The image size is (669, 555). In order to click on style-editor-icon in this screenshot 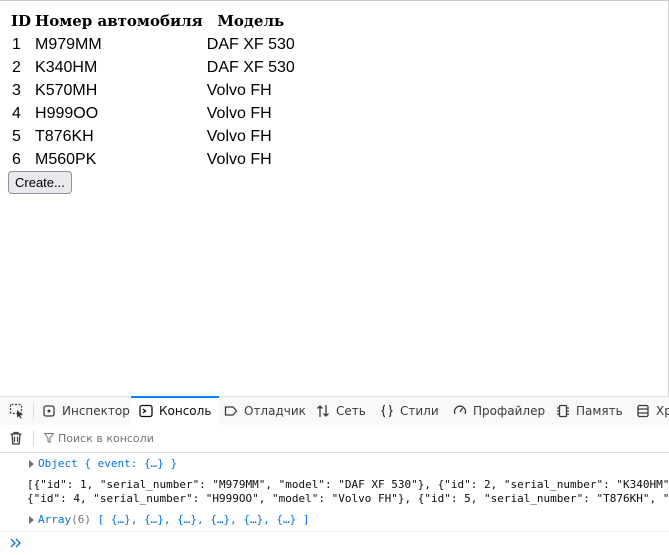, I will do `click(387, 411)`.